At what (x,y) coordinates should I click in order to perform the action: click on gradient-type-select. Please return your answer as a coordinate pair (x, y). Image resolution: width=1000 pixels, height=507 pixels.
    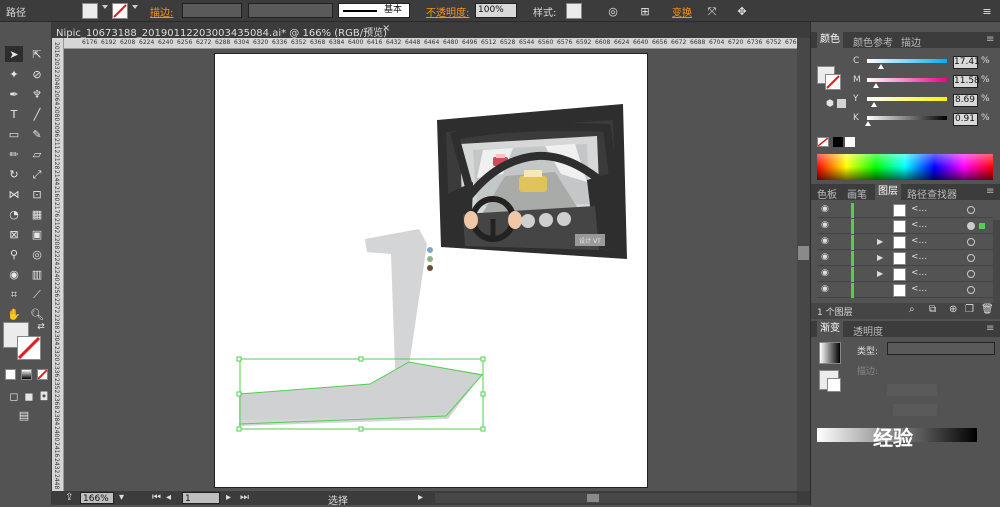
    Looking at the image, I should click on (941, 348).